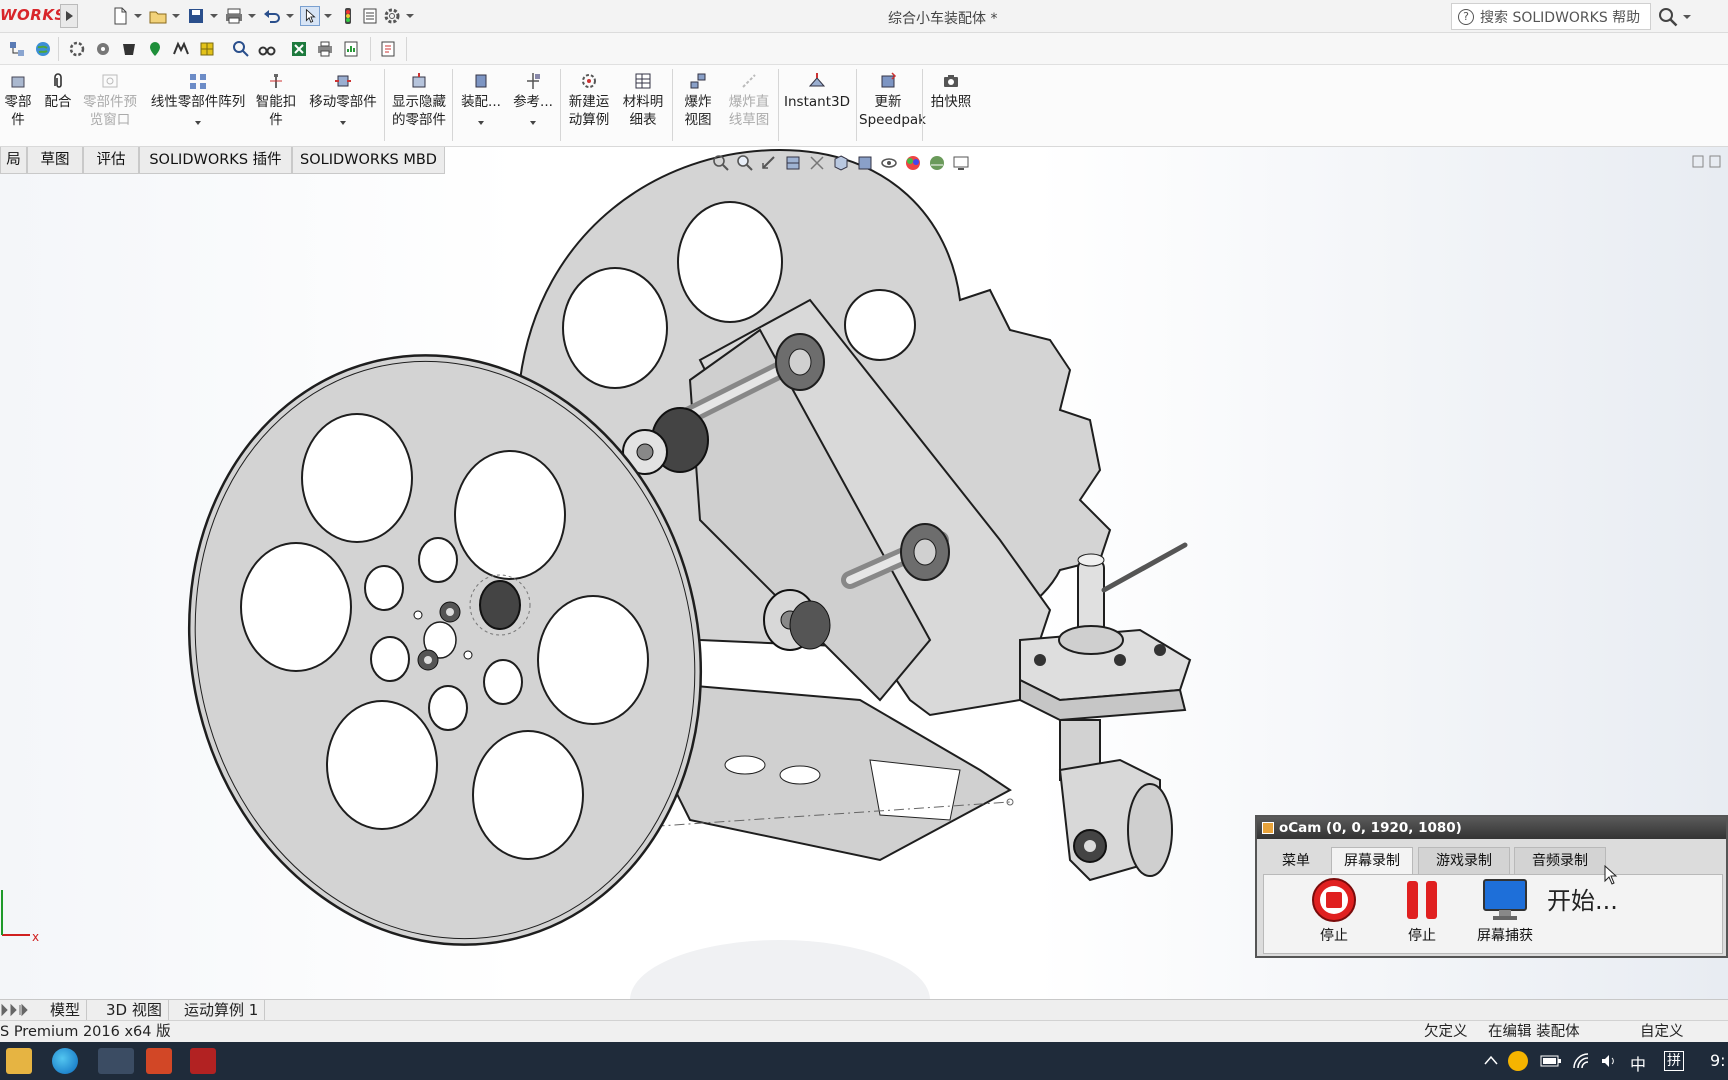 Image resolution: width=1728 pixels, height=1080 pixels. What do you see at coordinates (18, 100) in the screenshot?
I see `command-component: 零部件` at bounding box center [18, 100].